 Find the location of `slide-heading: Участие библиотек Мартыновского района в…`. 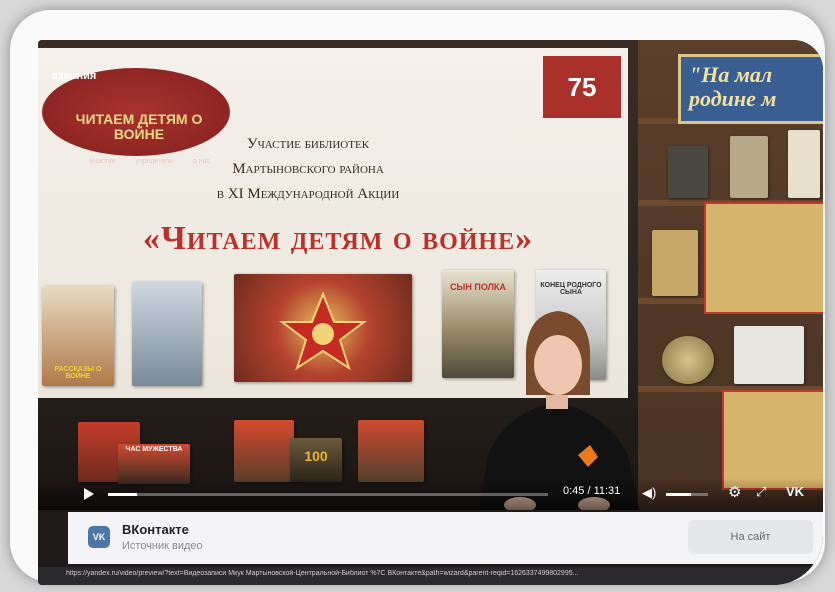

slide-heading: Участие библиотек Мартыновского района в… is located at coordinates (308, 169).